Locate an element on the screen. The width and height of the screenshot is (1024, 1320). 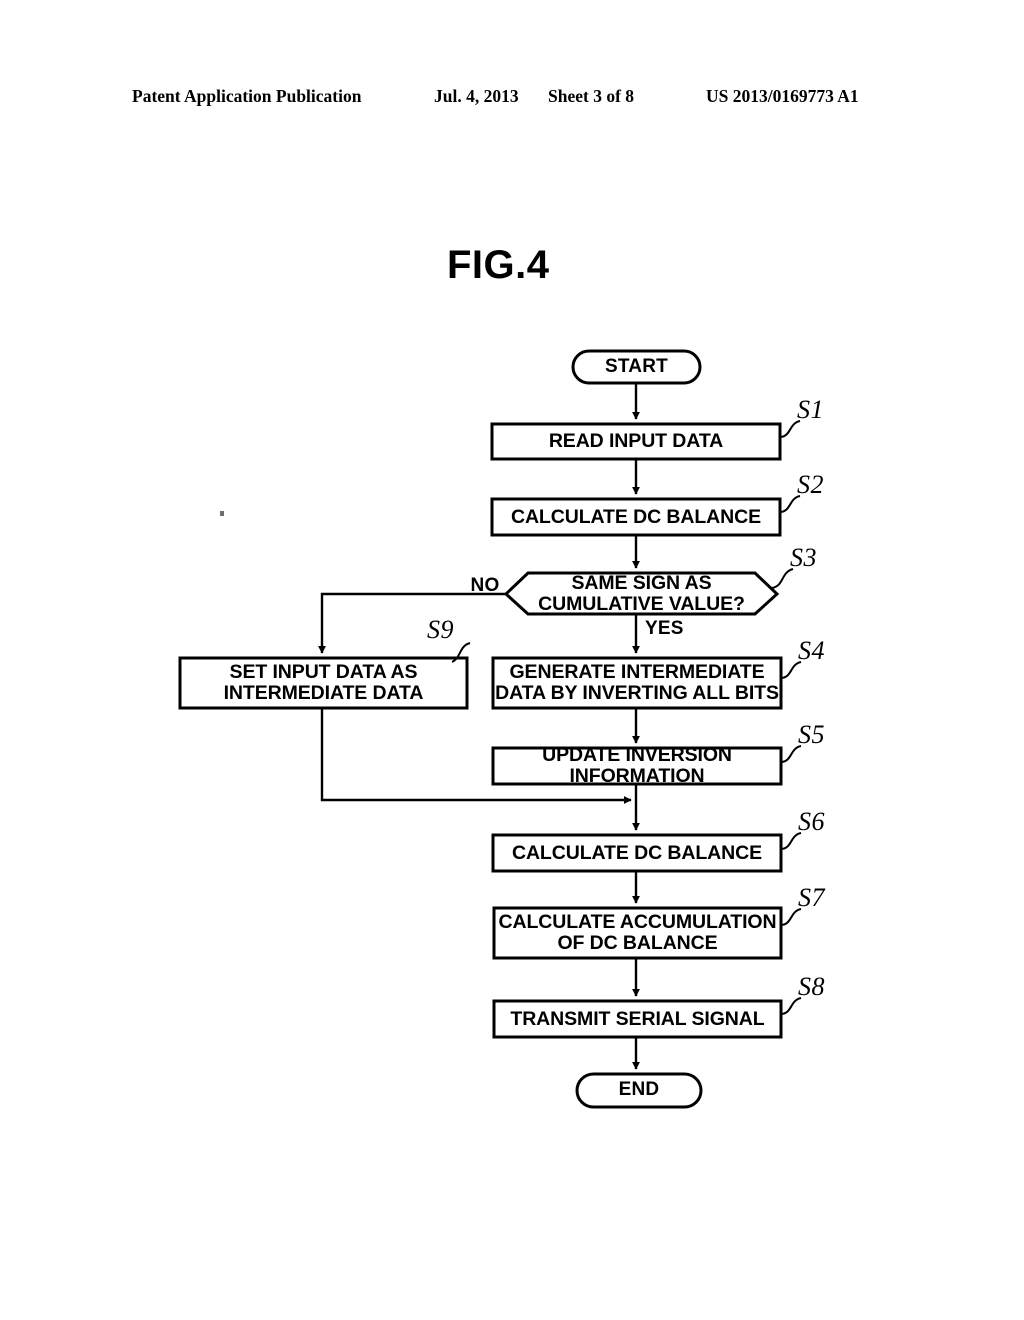
step-tag-s9: S9 is located at coordinates (440, 629).